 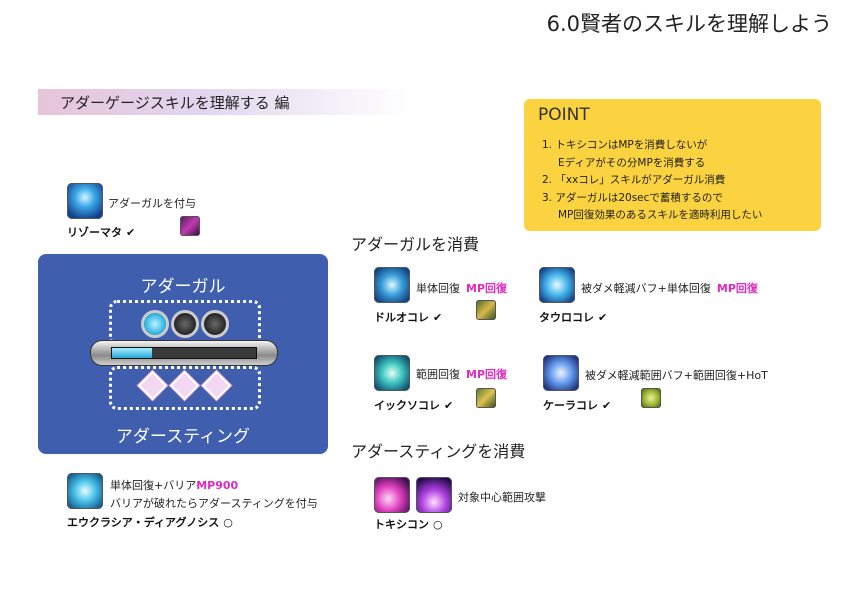 I want to click on addersgall-gauge-panel: アダーガル アダースティング, so click(x=183, y=354).